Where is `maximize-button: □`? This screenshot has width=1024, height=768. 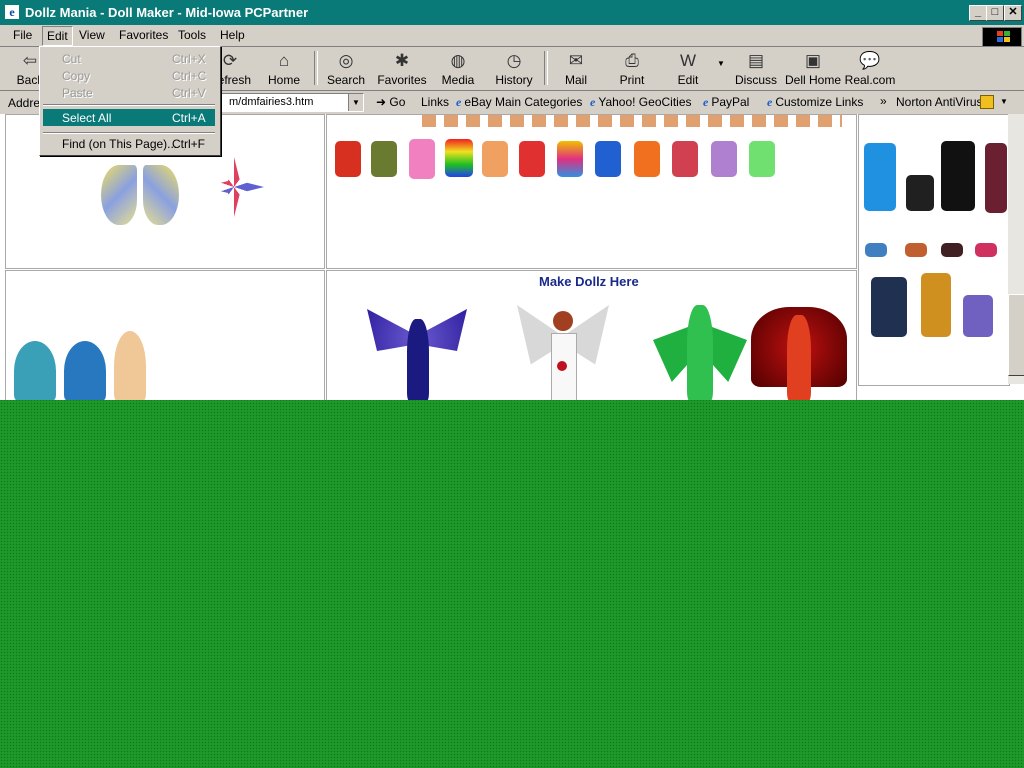 maximize-button: □ is located at coordinates (995, 13).